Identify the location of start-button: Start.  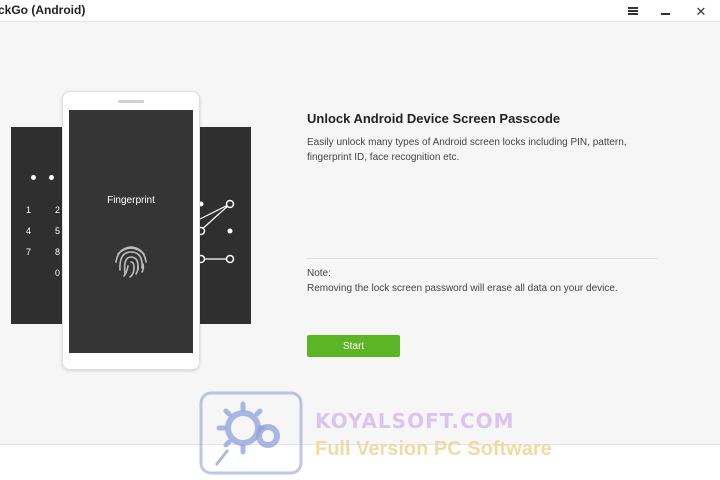
(353, 346).